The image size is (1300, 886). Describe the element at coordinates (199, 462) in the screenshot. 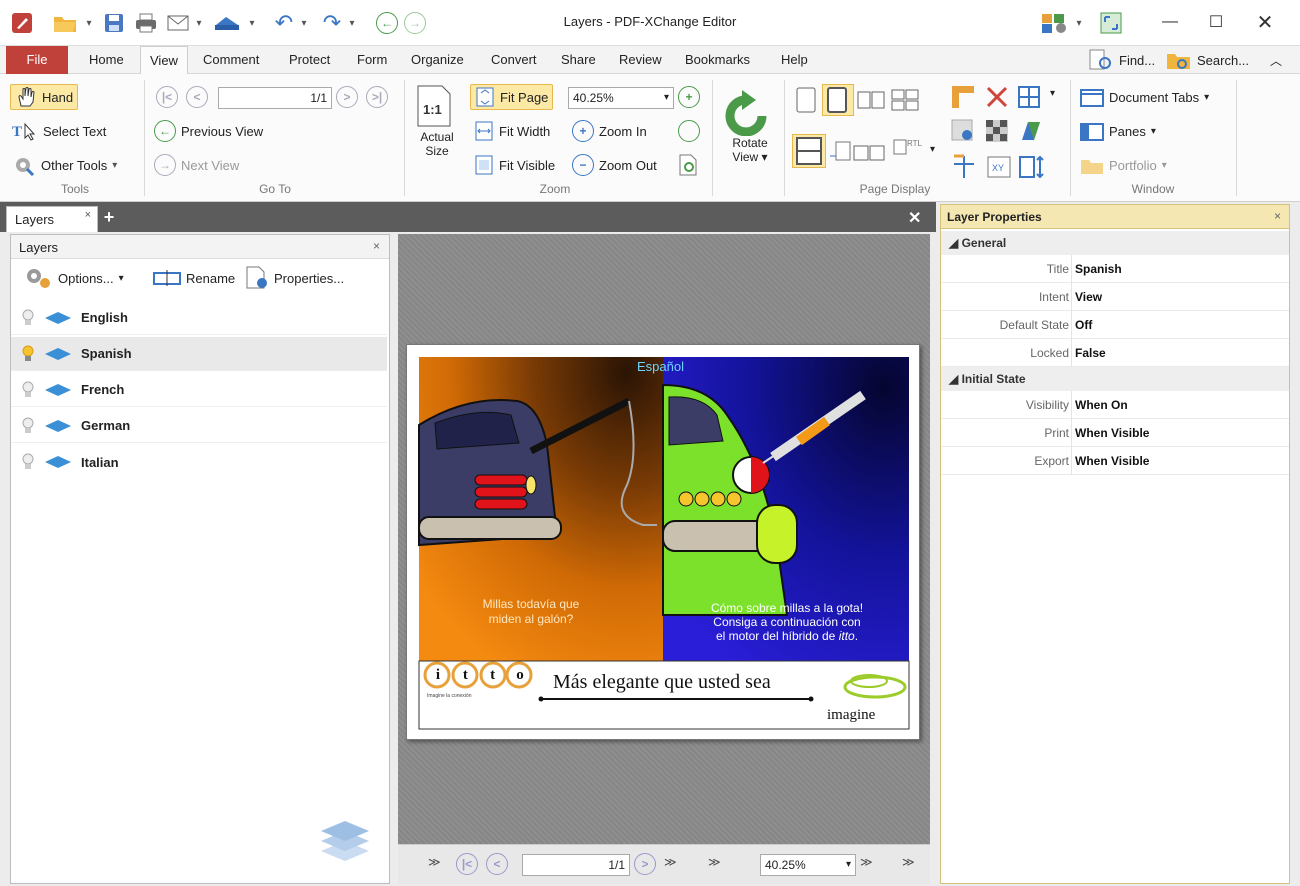

I see `layer-item-italian: Italian` at that location.